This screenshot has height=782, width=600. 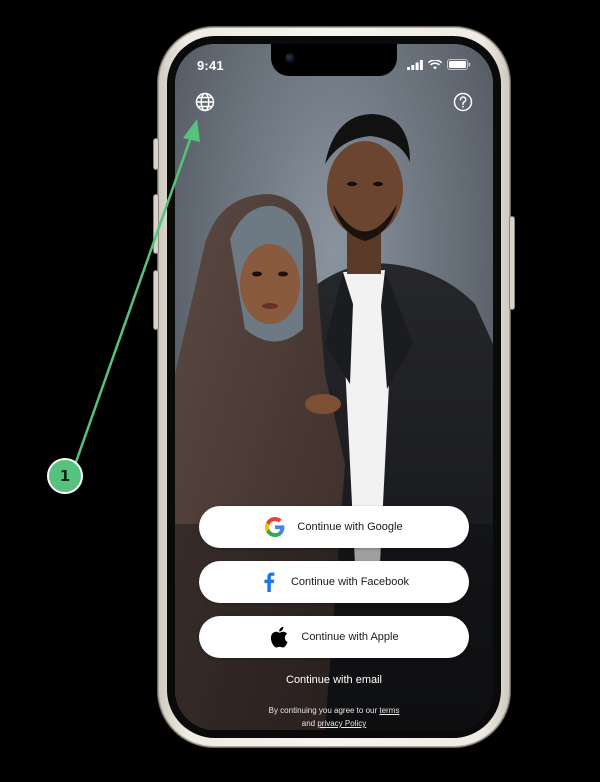 I want to click on facebook-icon, so click(x=269, y=582).